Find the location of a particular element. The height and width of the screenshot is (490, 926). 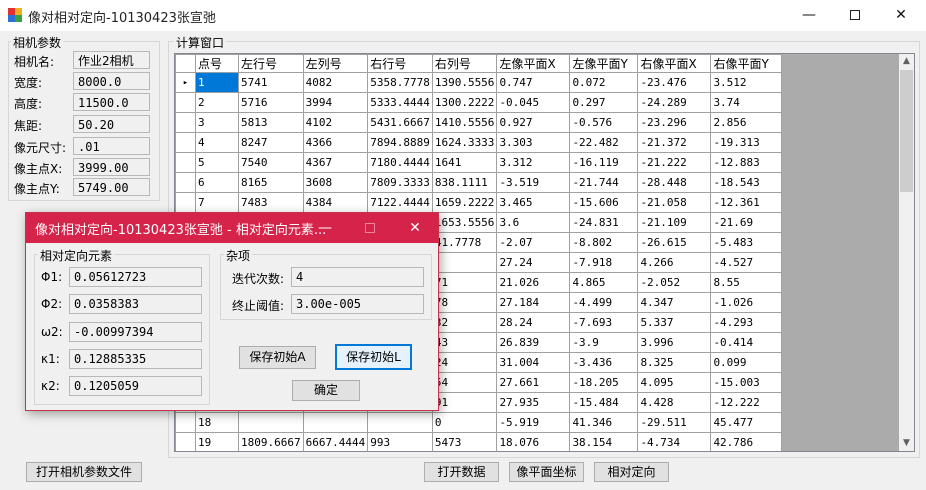

col-header: 左像平面X is located at coordinates (533, 63).